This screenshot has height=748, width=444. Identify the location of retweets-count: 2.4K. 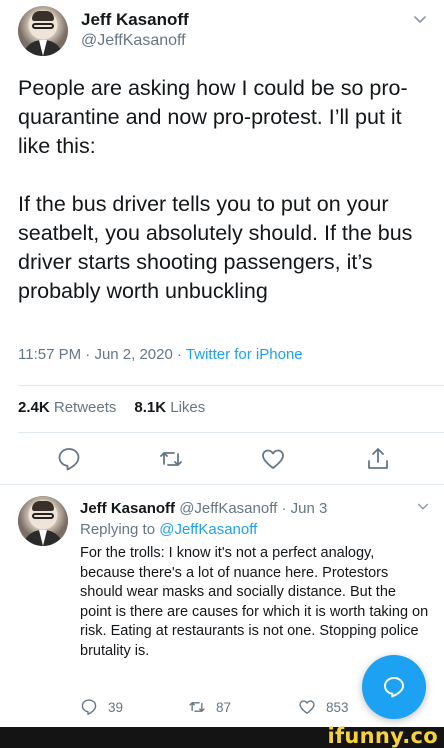
(34, 407).